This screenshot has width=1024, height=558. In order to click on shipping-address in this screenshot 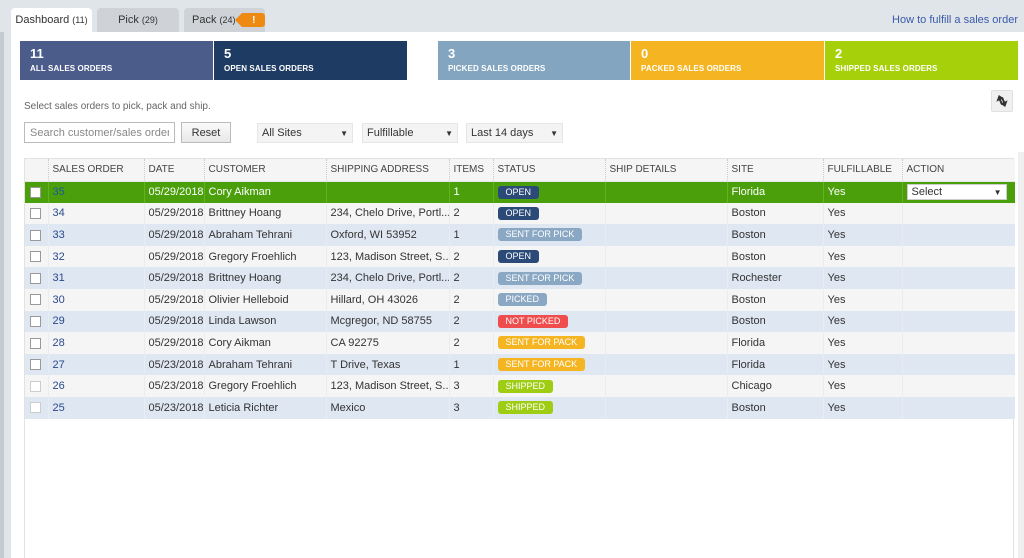, I will do `click(387, 192)`.